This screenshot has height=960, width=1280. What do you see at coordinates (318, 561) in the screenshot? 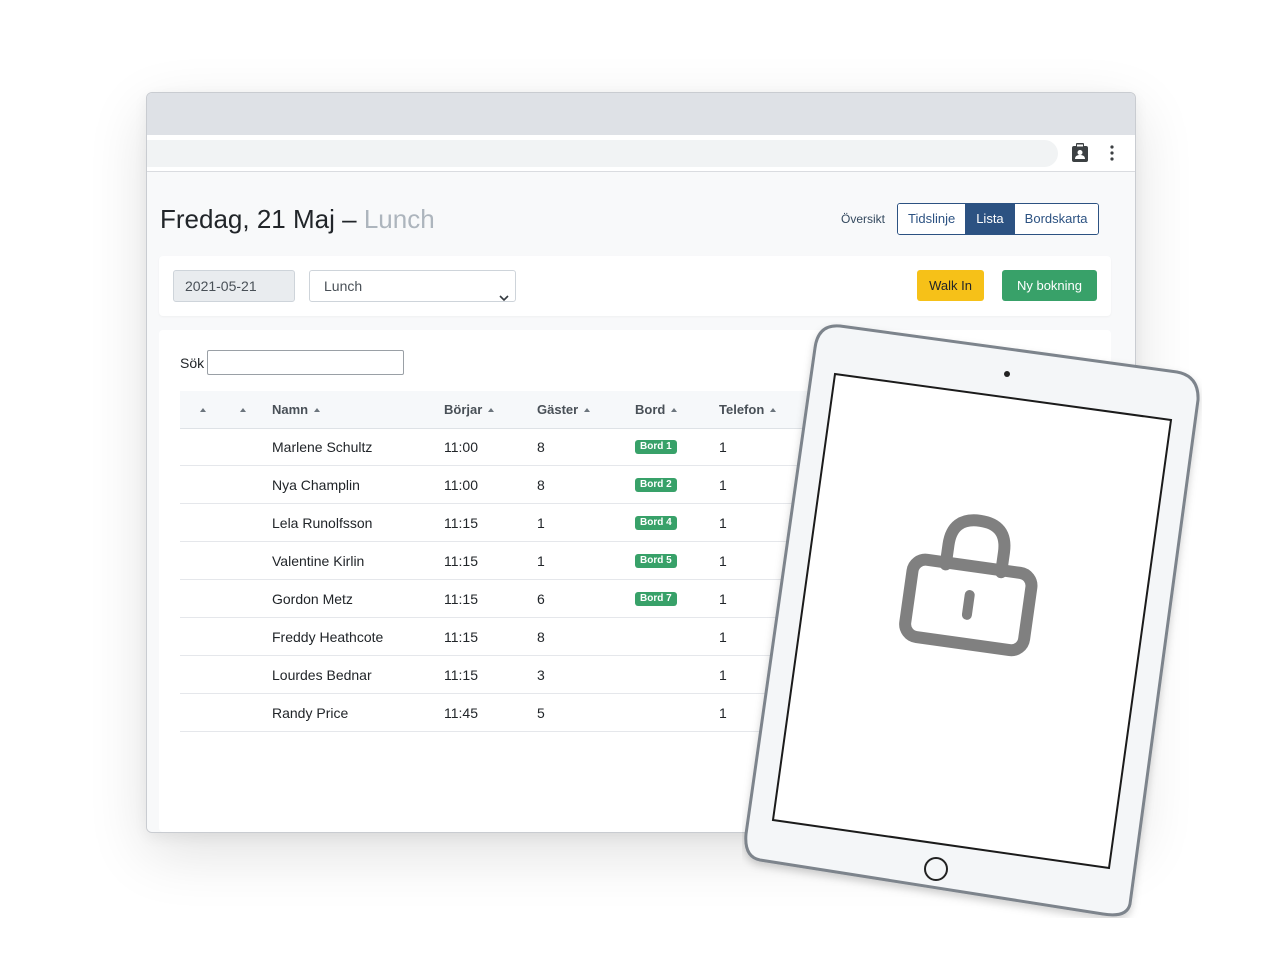
I see `cell-name: Valentine Kirlin` at bounding box center [318, 561].